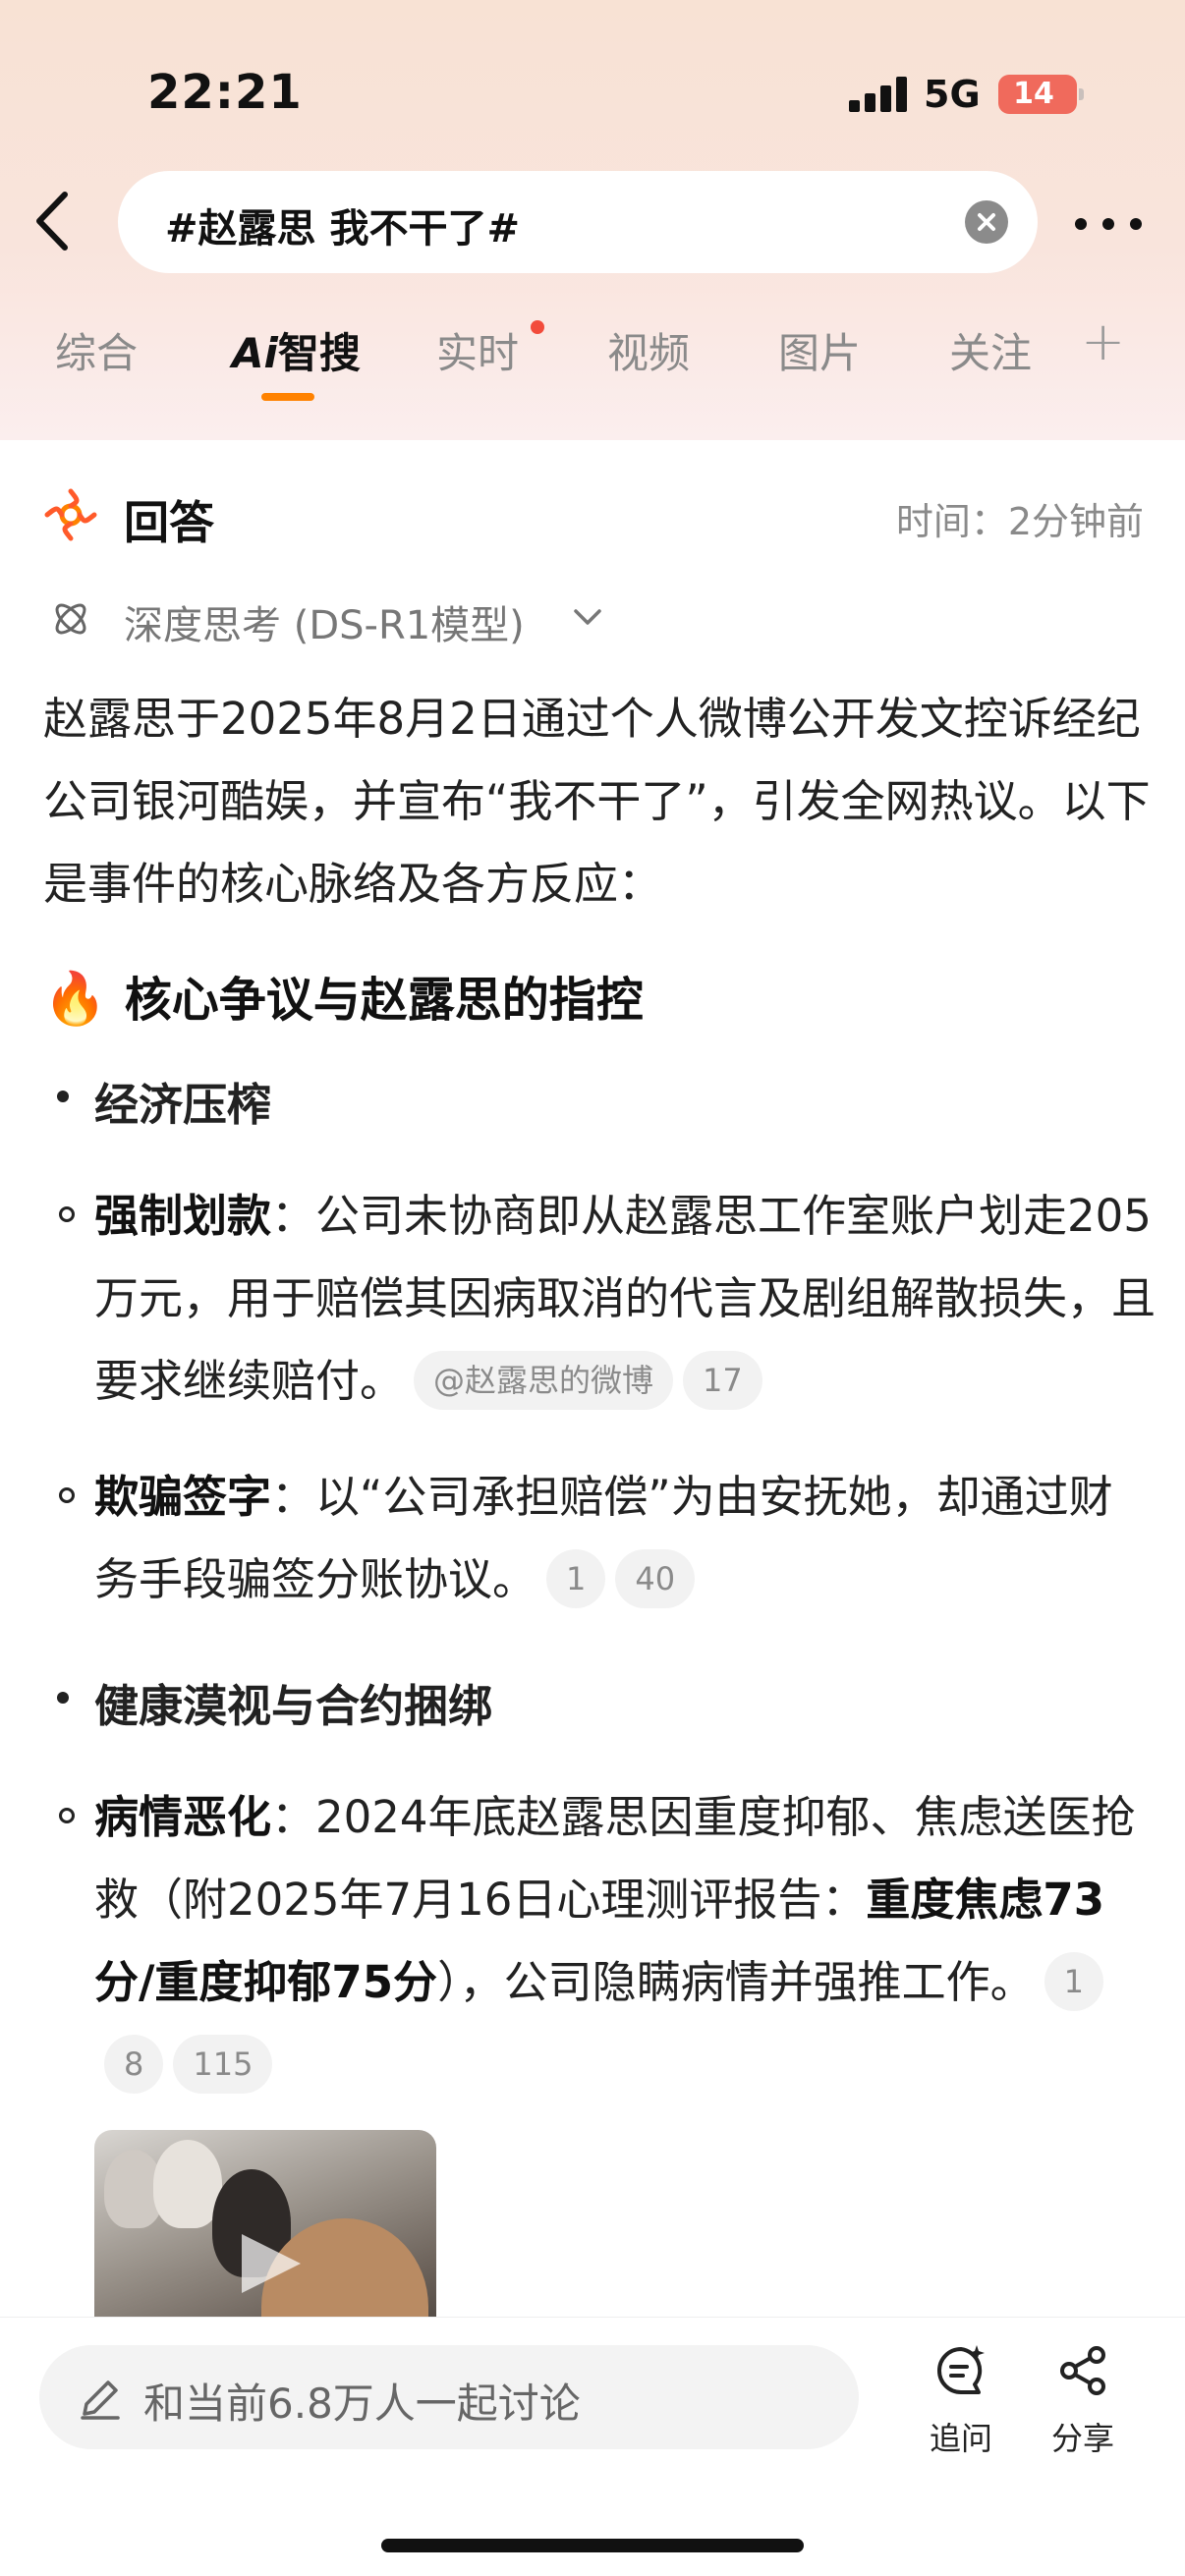  I want to click on search-bar: #赵露思 我不干了#, so click(578, 222).